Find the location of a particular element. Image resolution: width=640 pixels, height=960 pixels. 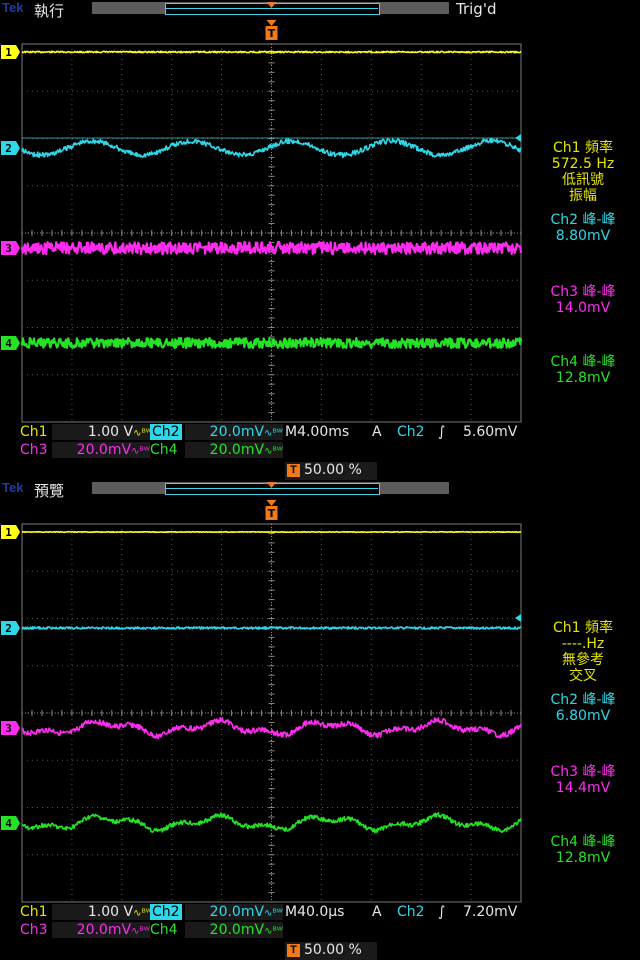

ch1-frequency-measure: Ch1 頻率 572.5 Hz 低訊號 振幅 is located at coordinates (583, 172).